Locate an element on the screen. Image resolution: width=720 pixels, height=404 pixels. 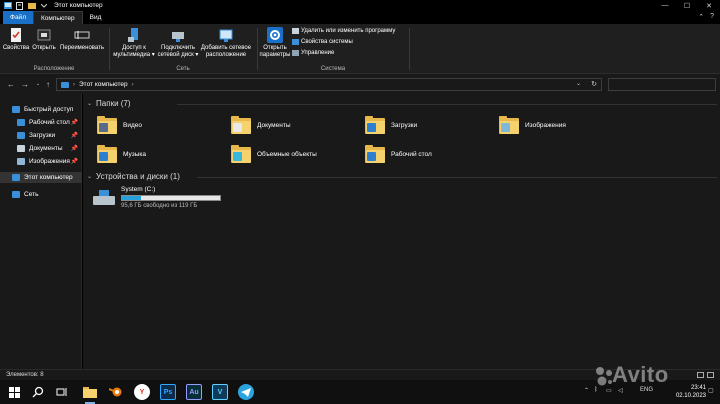
breadcrumb-this-pc: Этот компьютер is located at coordinates (103, 84).